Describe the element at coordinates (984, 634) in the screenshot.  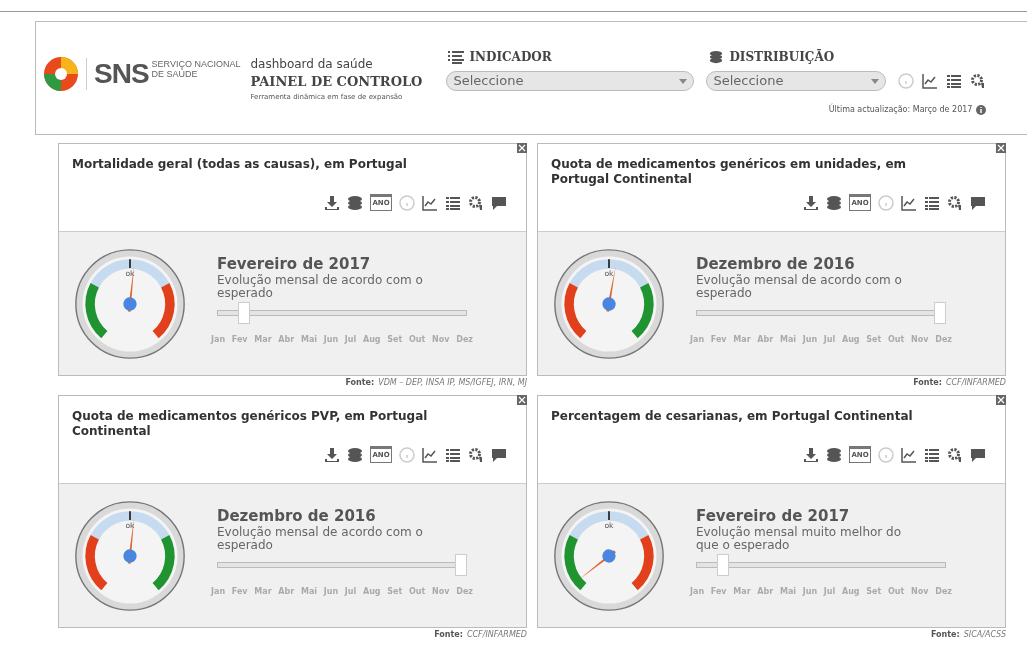
I see `source-text: SICA/ACSS` at that location.